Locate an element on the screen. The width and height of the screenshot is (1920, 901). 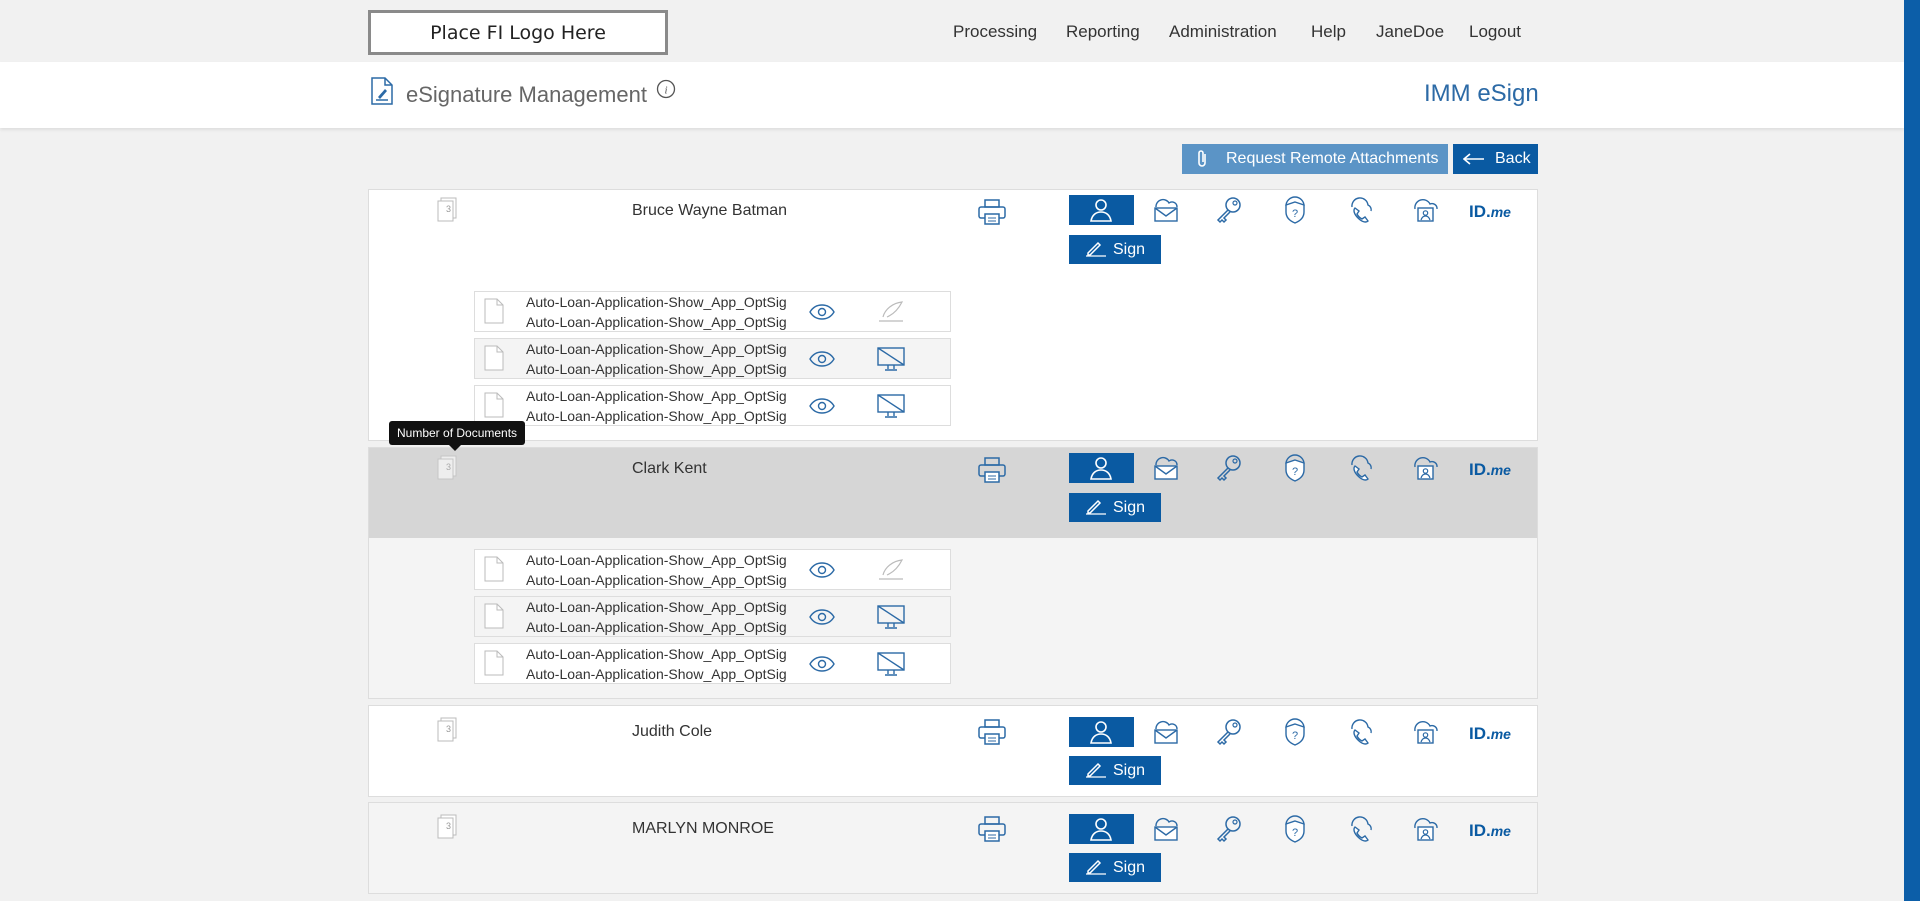
nav-administration: Administration is located at coordinates (1223, 32).